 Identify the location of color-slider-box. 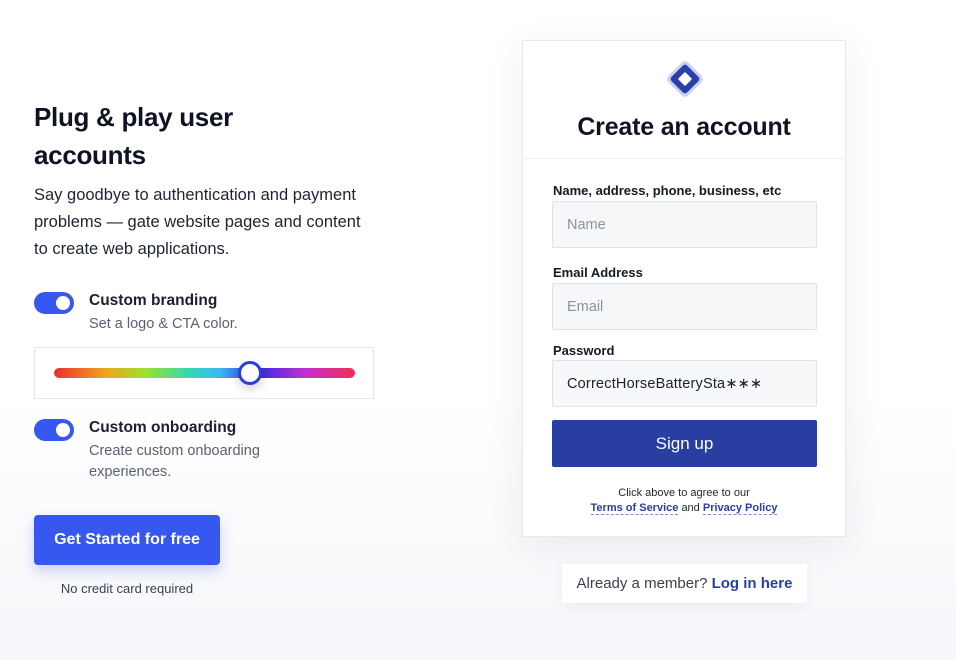
(204, 373).